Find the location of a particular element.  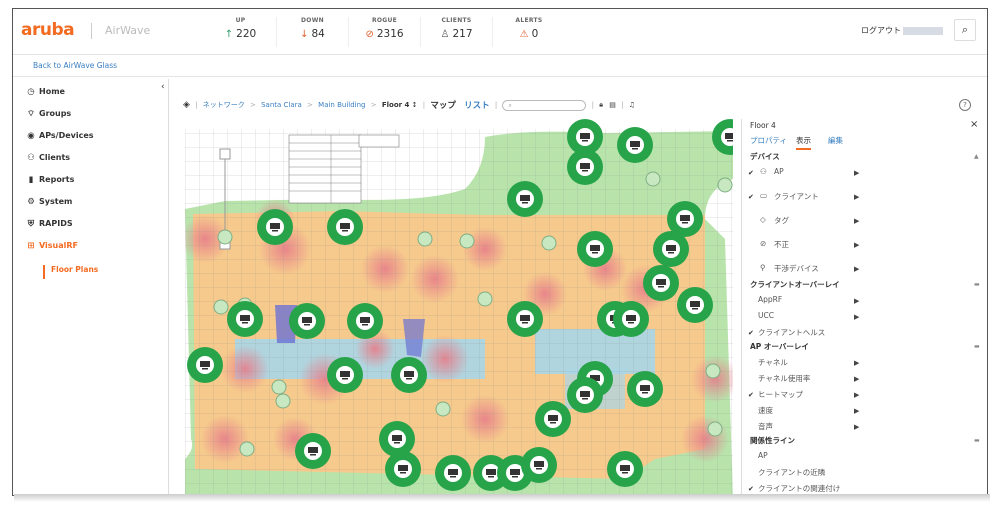

device-item-client: クライアント is located at coordinates (796, 196).